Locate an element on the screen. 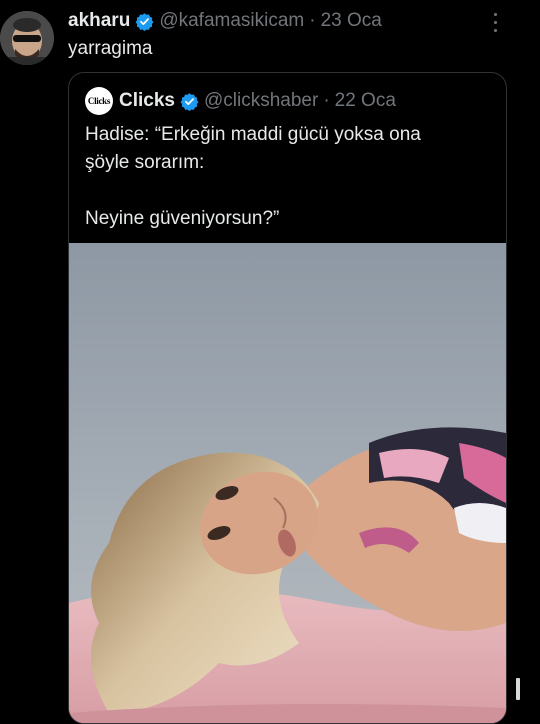 This screenshot has height=724, width=540. tweet-text: yarragima is located at coordinates (110, 48).